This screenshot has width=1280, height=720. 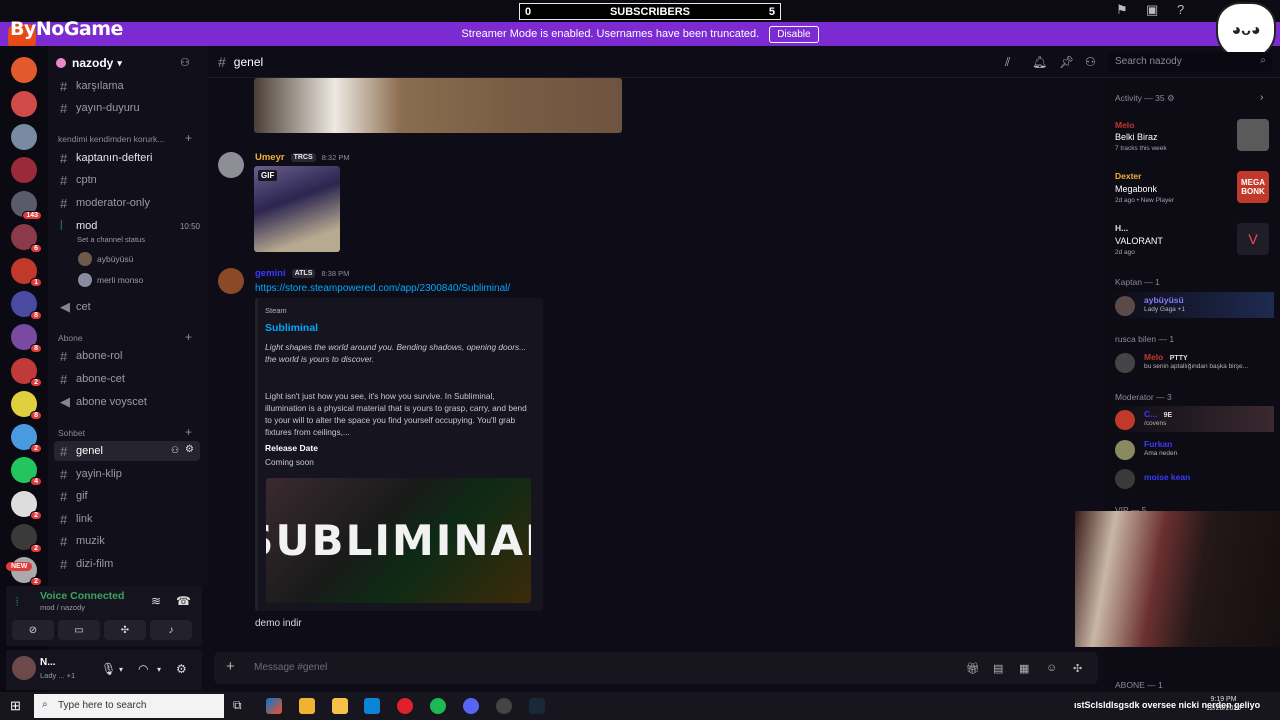 What do you see at coordinates (81, 451) in the screenshot?
I see `channel-genel: # genel` at bounding box center [81, 451].